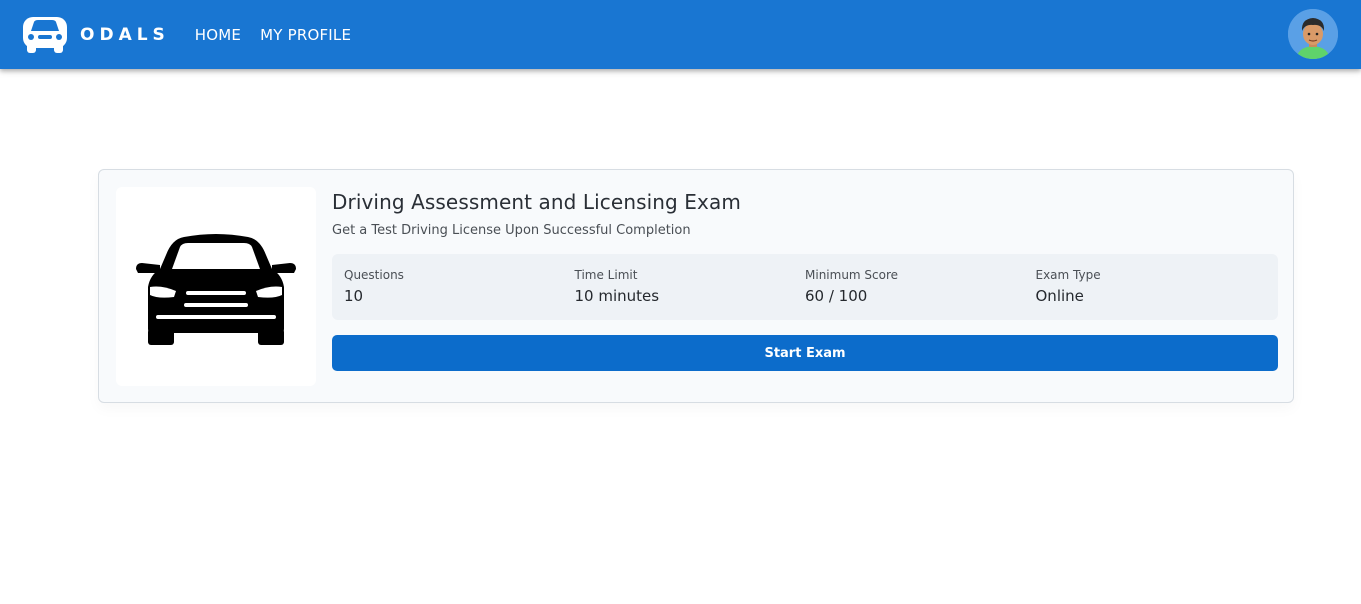  What do you see at coordinates (606, 275) in the screenshot?
I see `stat-label: Time Limit` at bounding box center [606, 275].